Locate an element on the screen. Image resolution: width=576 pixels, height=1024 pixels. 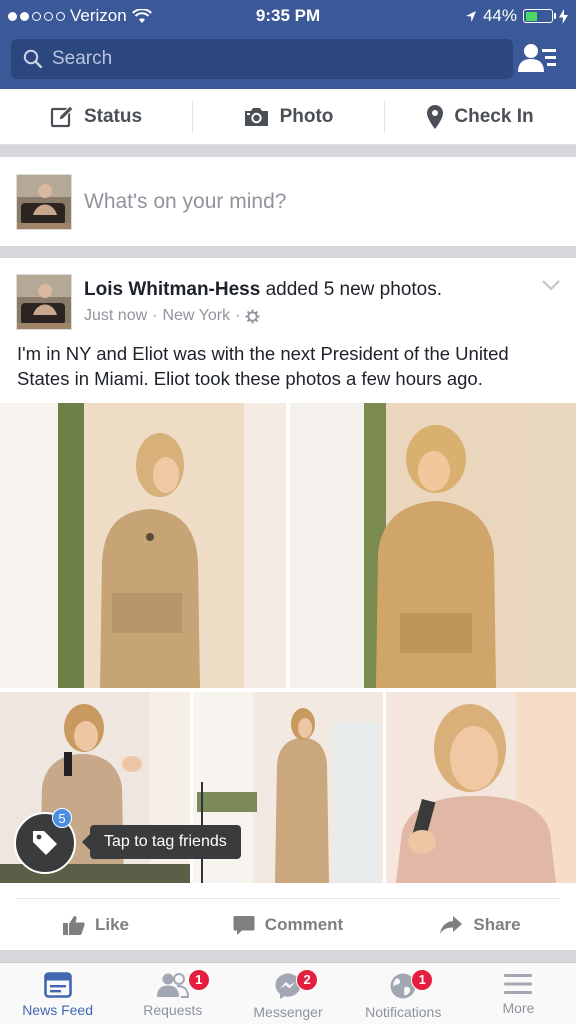
search-input: Search is located at coordinates (262, 59).